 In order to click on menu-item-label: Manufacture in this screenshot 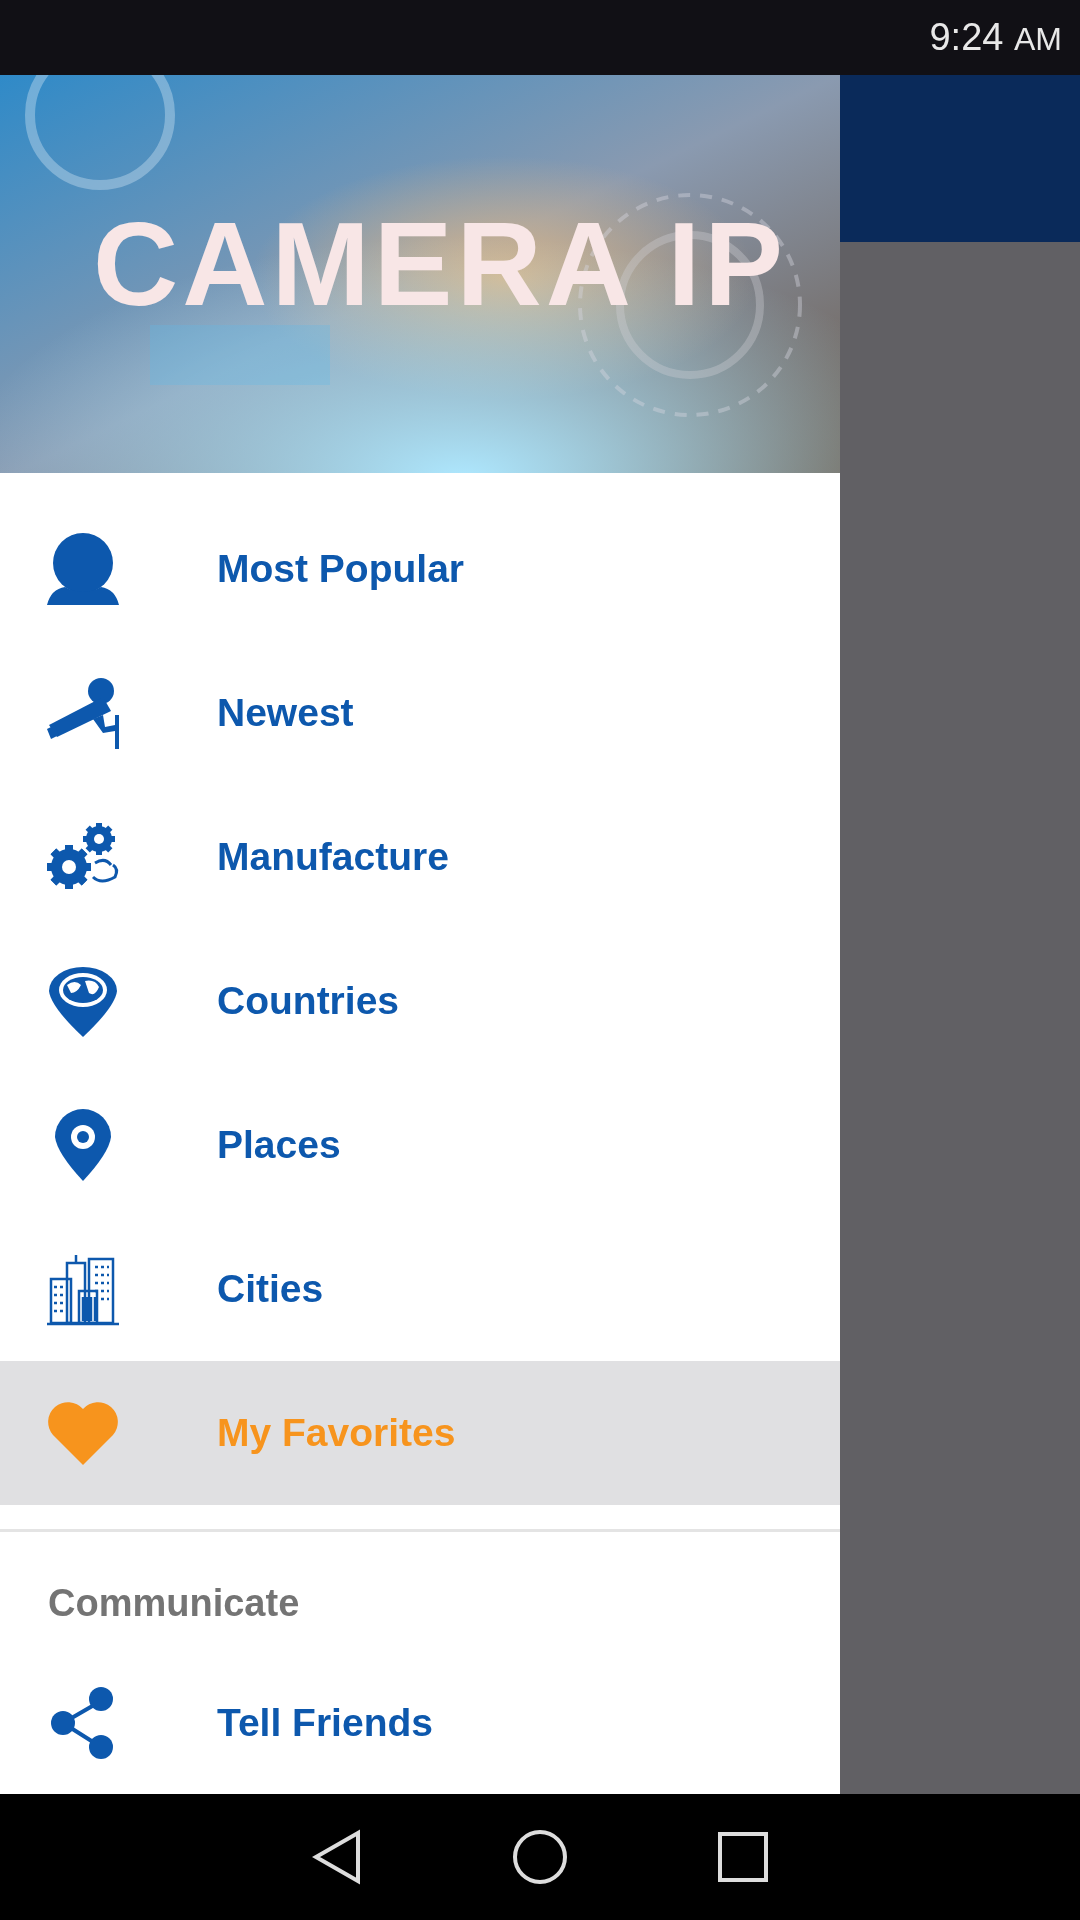, I will do `click(333, 856)`.